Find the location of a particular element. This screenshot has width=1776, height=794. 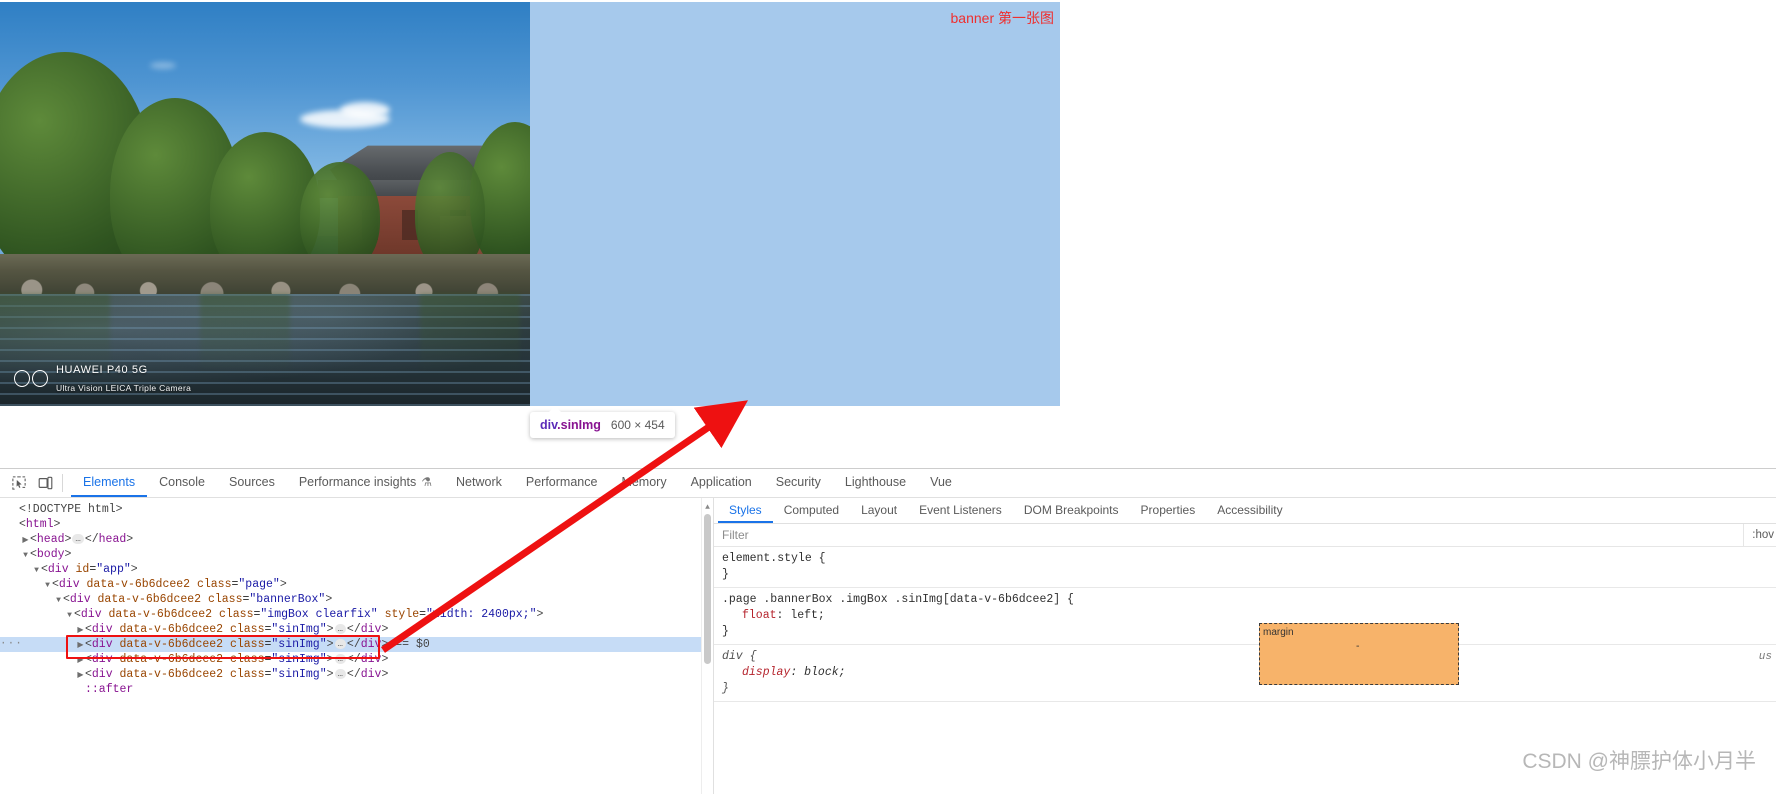

devtools-tab-sources: Sources is located at coordinates (252, 483).